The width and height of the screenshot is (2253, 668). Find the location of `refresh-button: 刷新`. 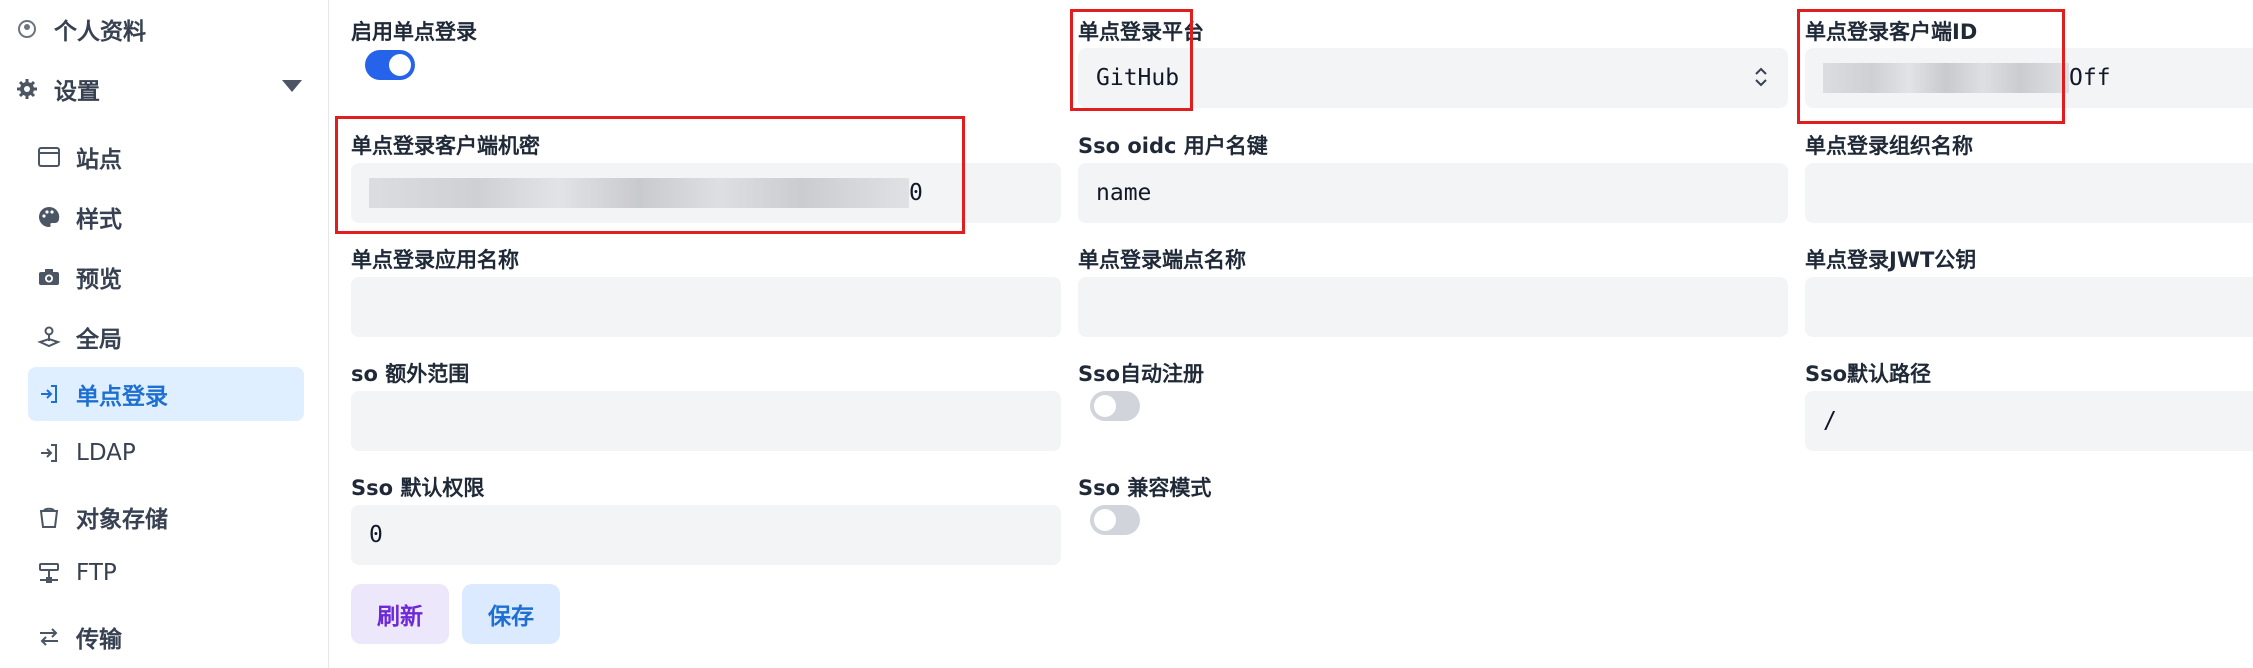

refresh-button: 刷新 is located at coordinates (400, 614).